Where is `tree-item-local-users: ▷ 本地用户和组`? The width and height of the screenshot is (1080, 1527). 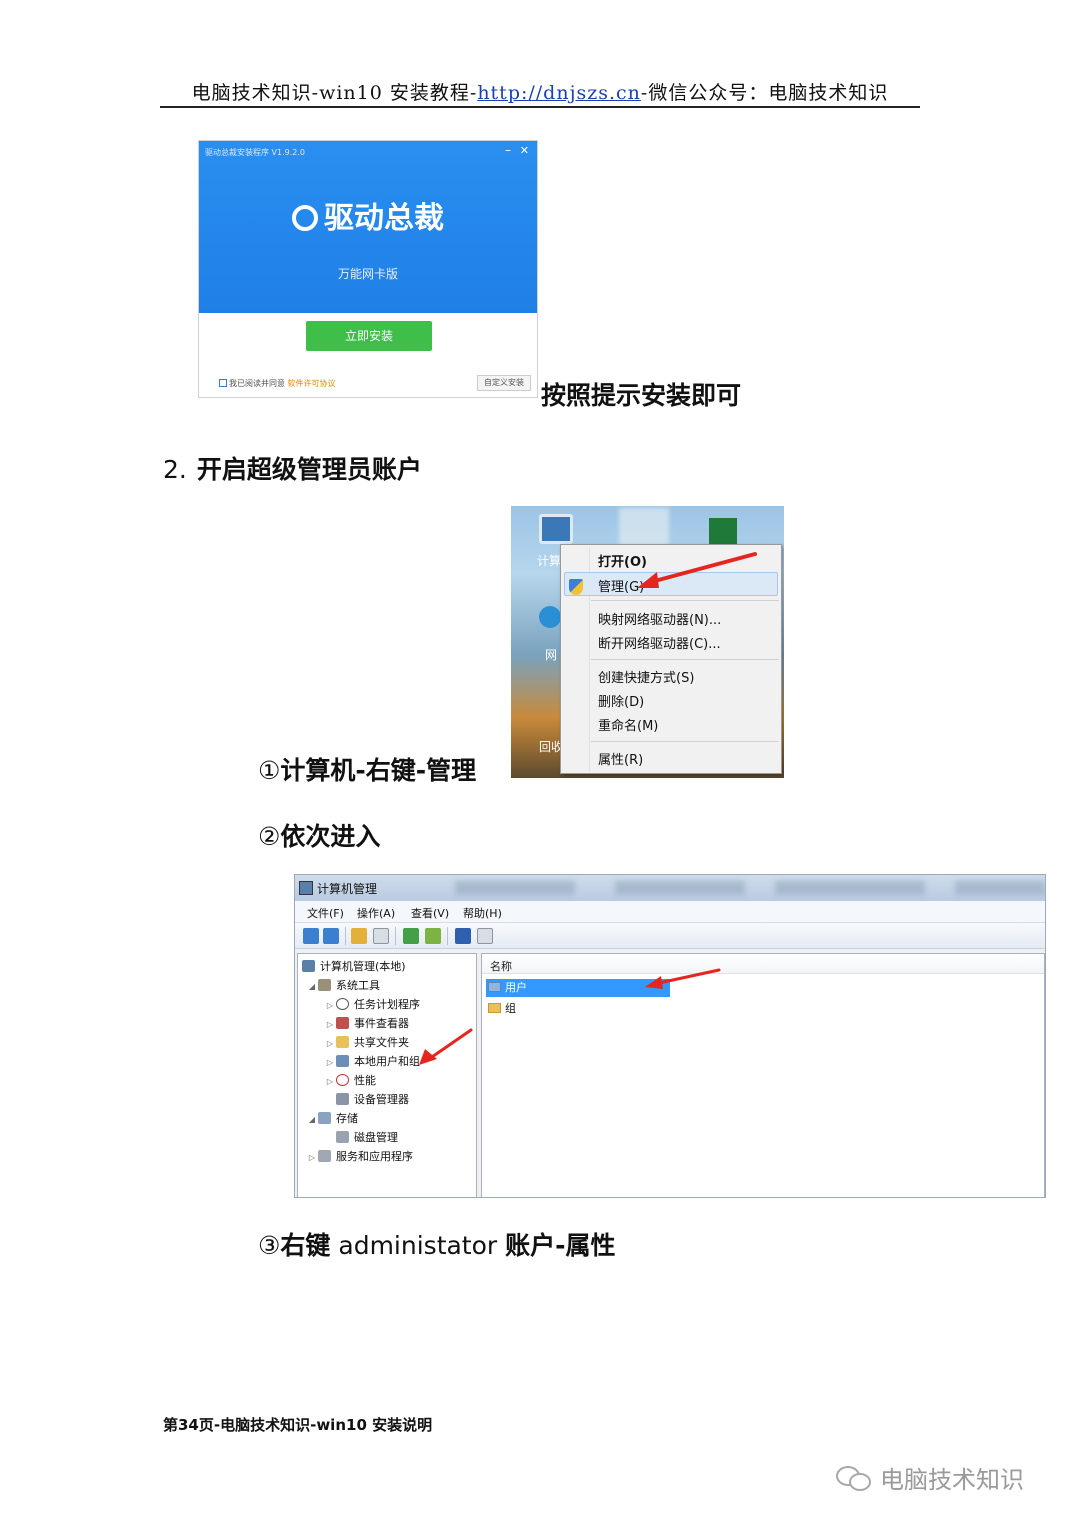 tree-item-local-users: ▷ 本地用户和组 is located at coordinates (372, 1061).